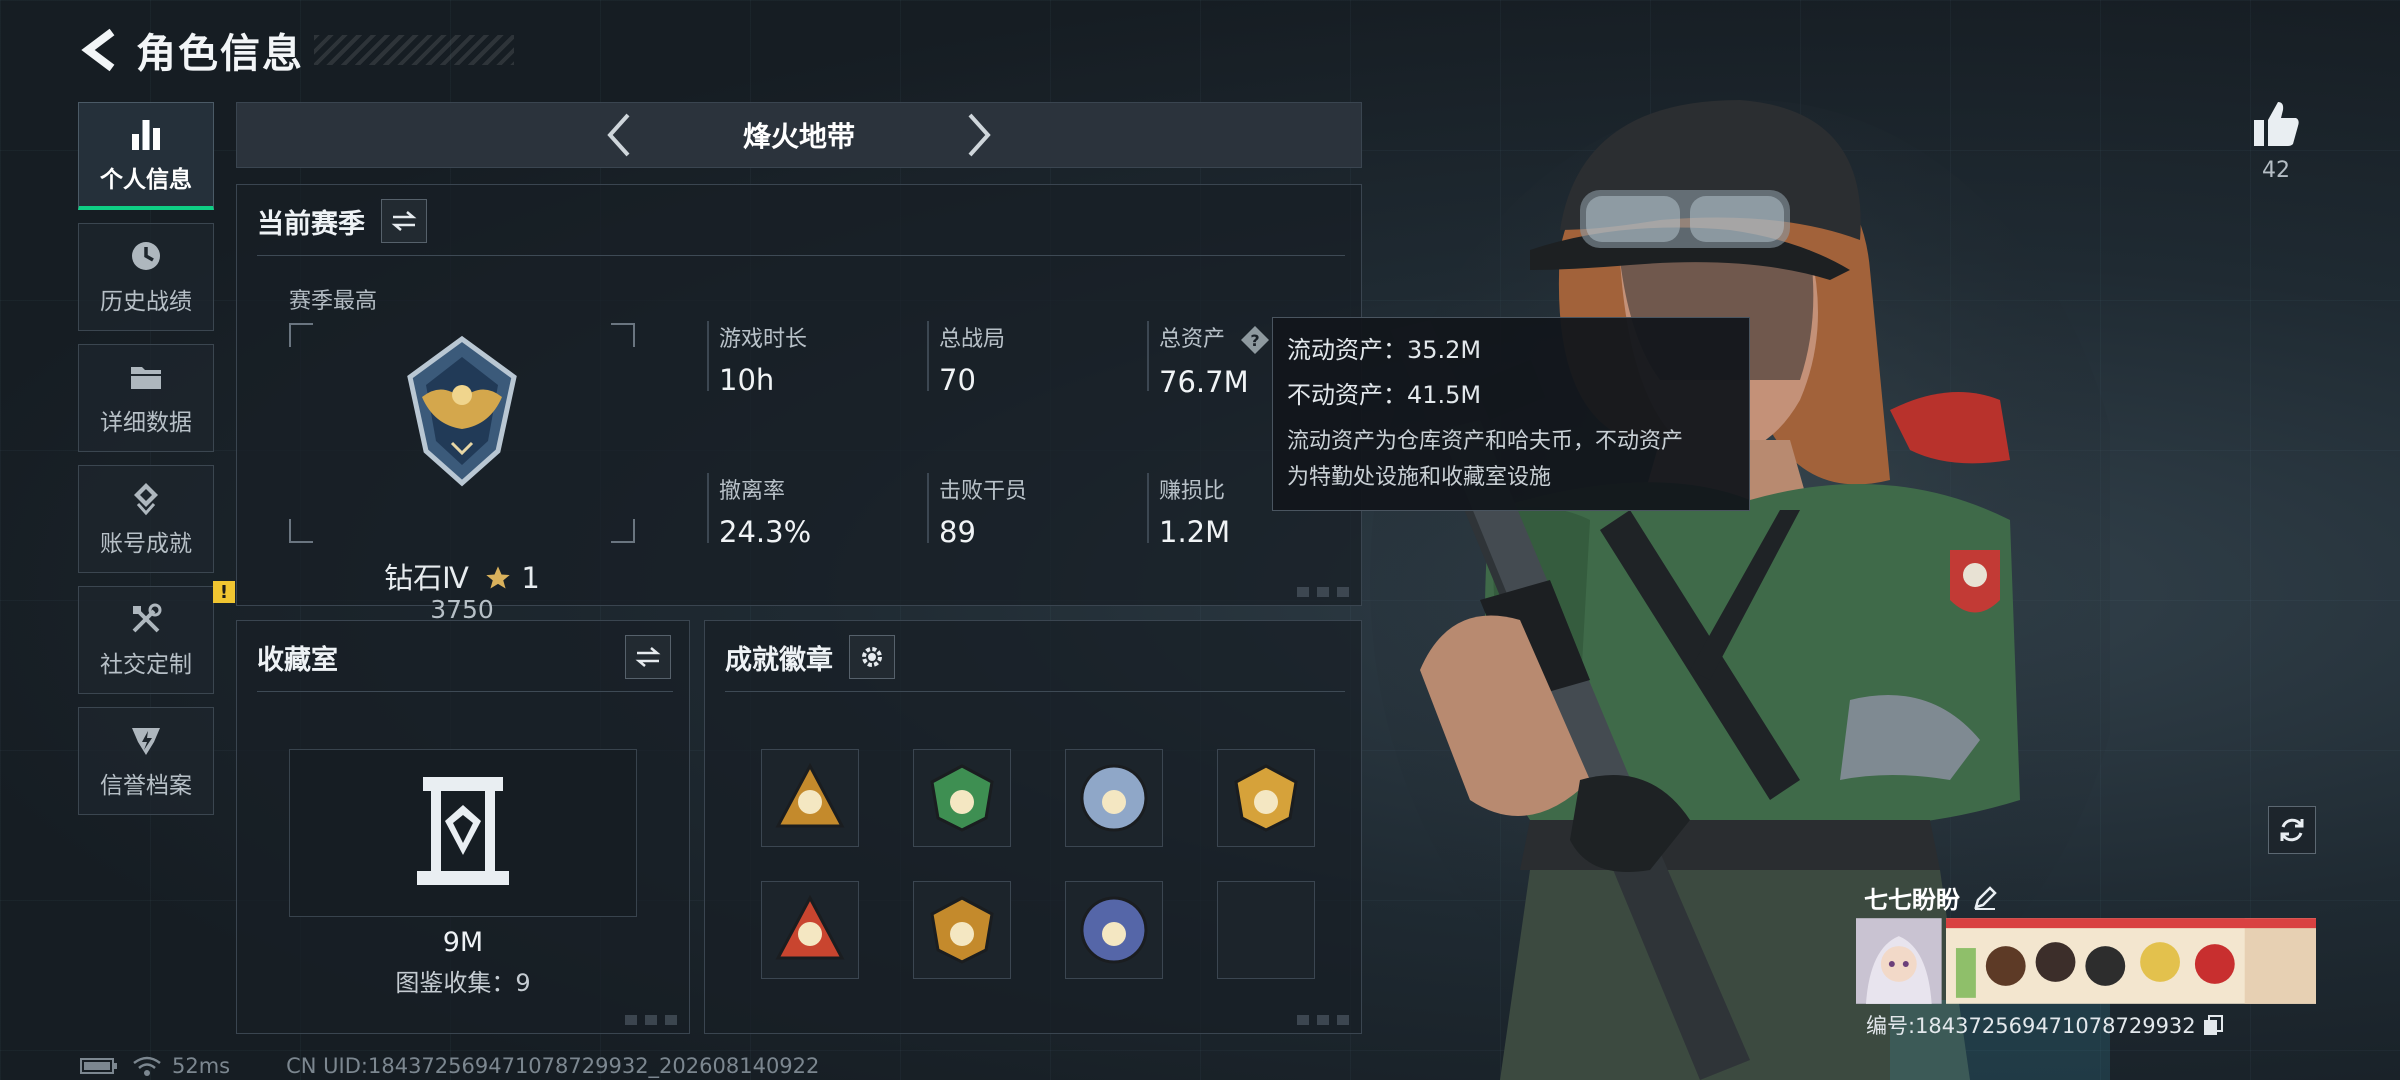 This screenshot has height=1080, width=2400. I want to click on help-button: ?, so click(1255, 340).